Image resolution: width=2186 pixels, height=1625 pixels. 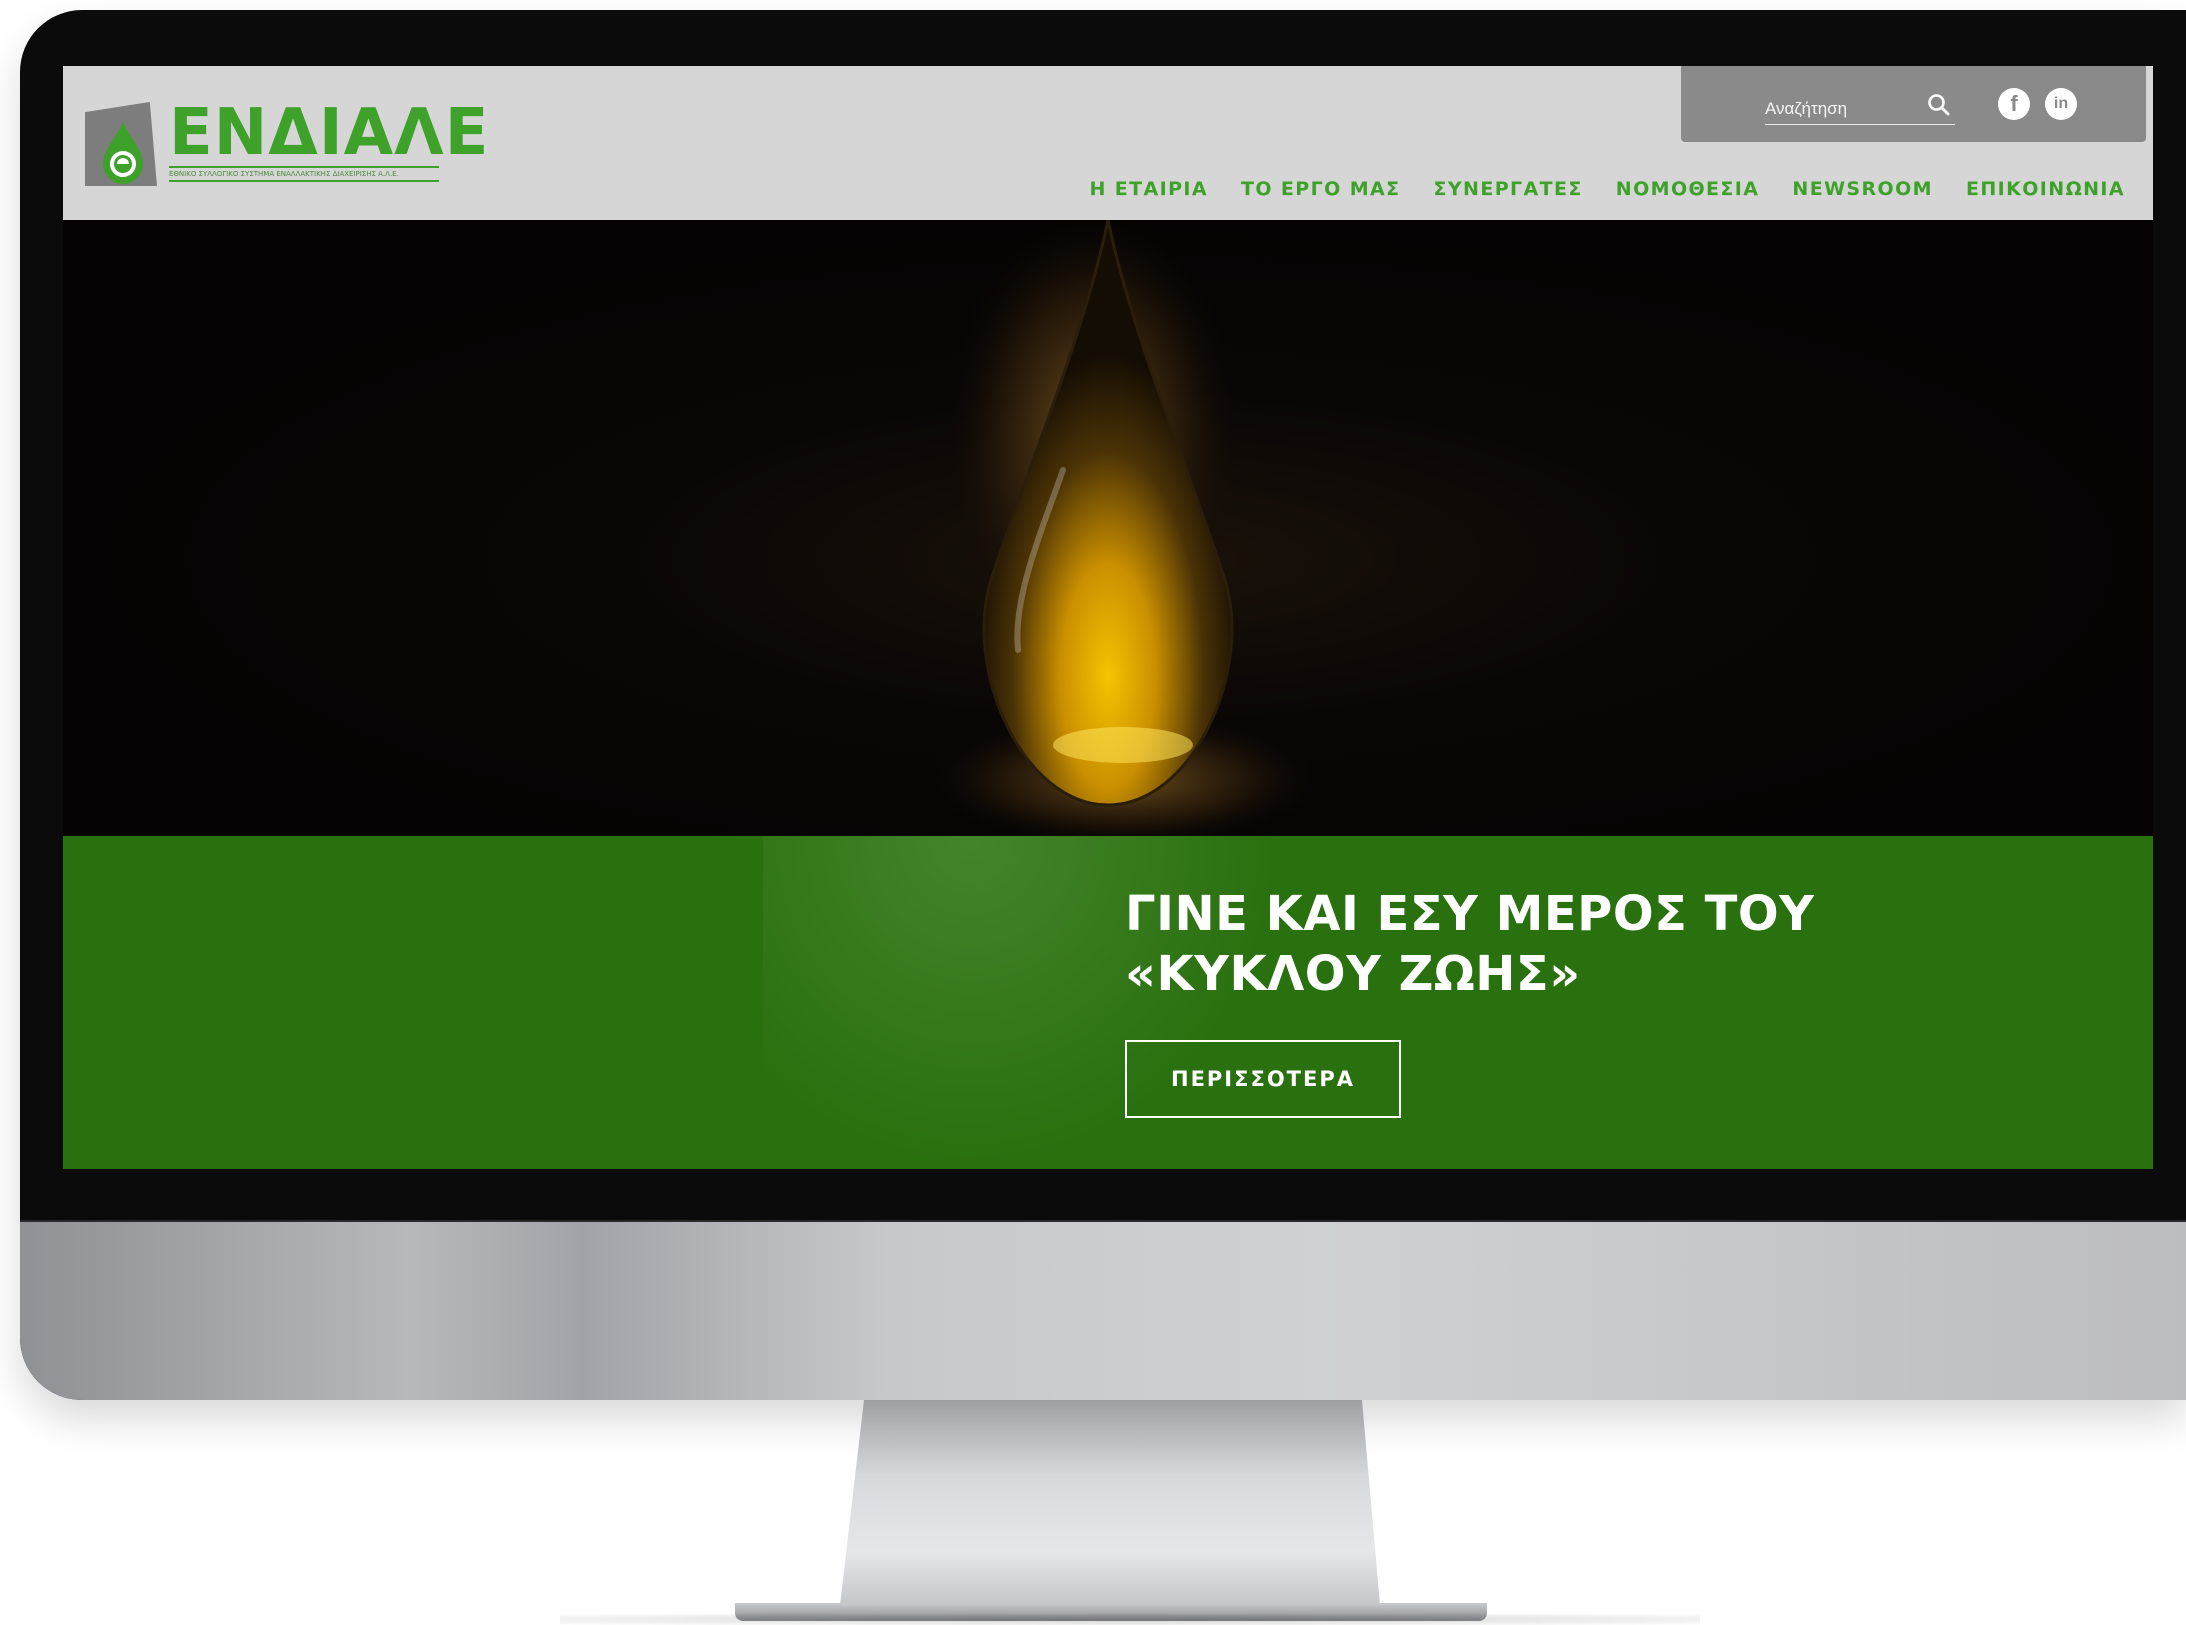 What do you see at coordinates (329, 133) in the screenshot?
I see `logo-title: ΕΝΔΙΑΛΕ` at bounding box center [329, 133].